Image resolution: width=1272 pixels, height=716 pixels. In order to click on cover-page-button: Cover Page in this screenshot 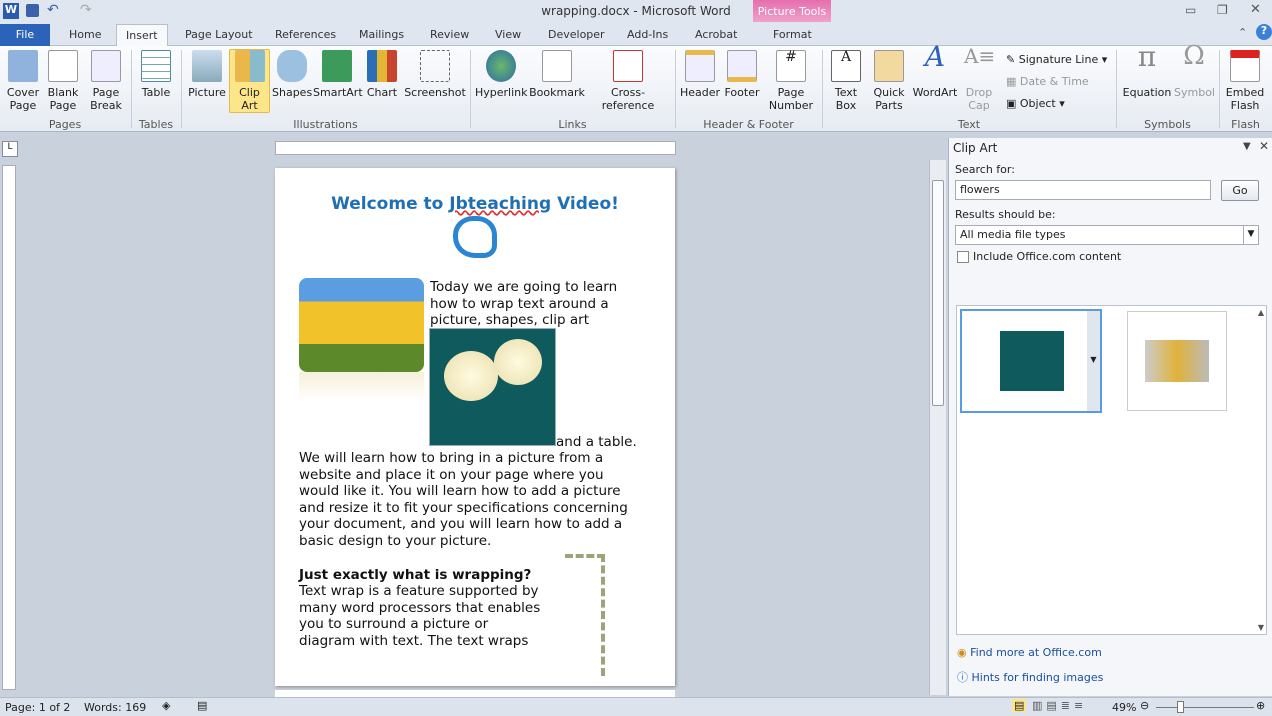, I will do `click(23, 81)`.